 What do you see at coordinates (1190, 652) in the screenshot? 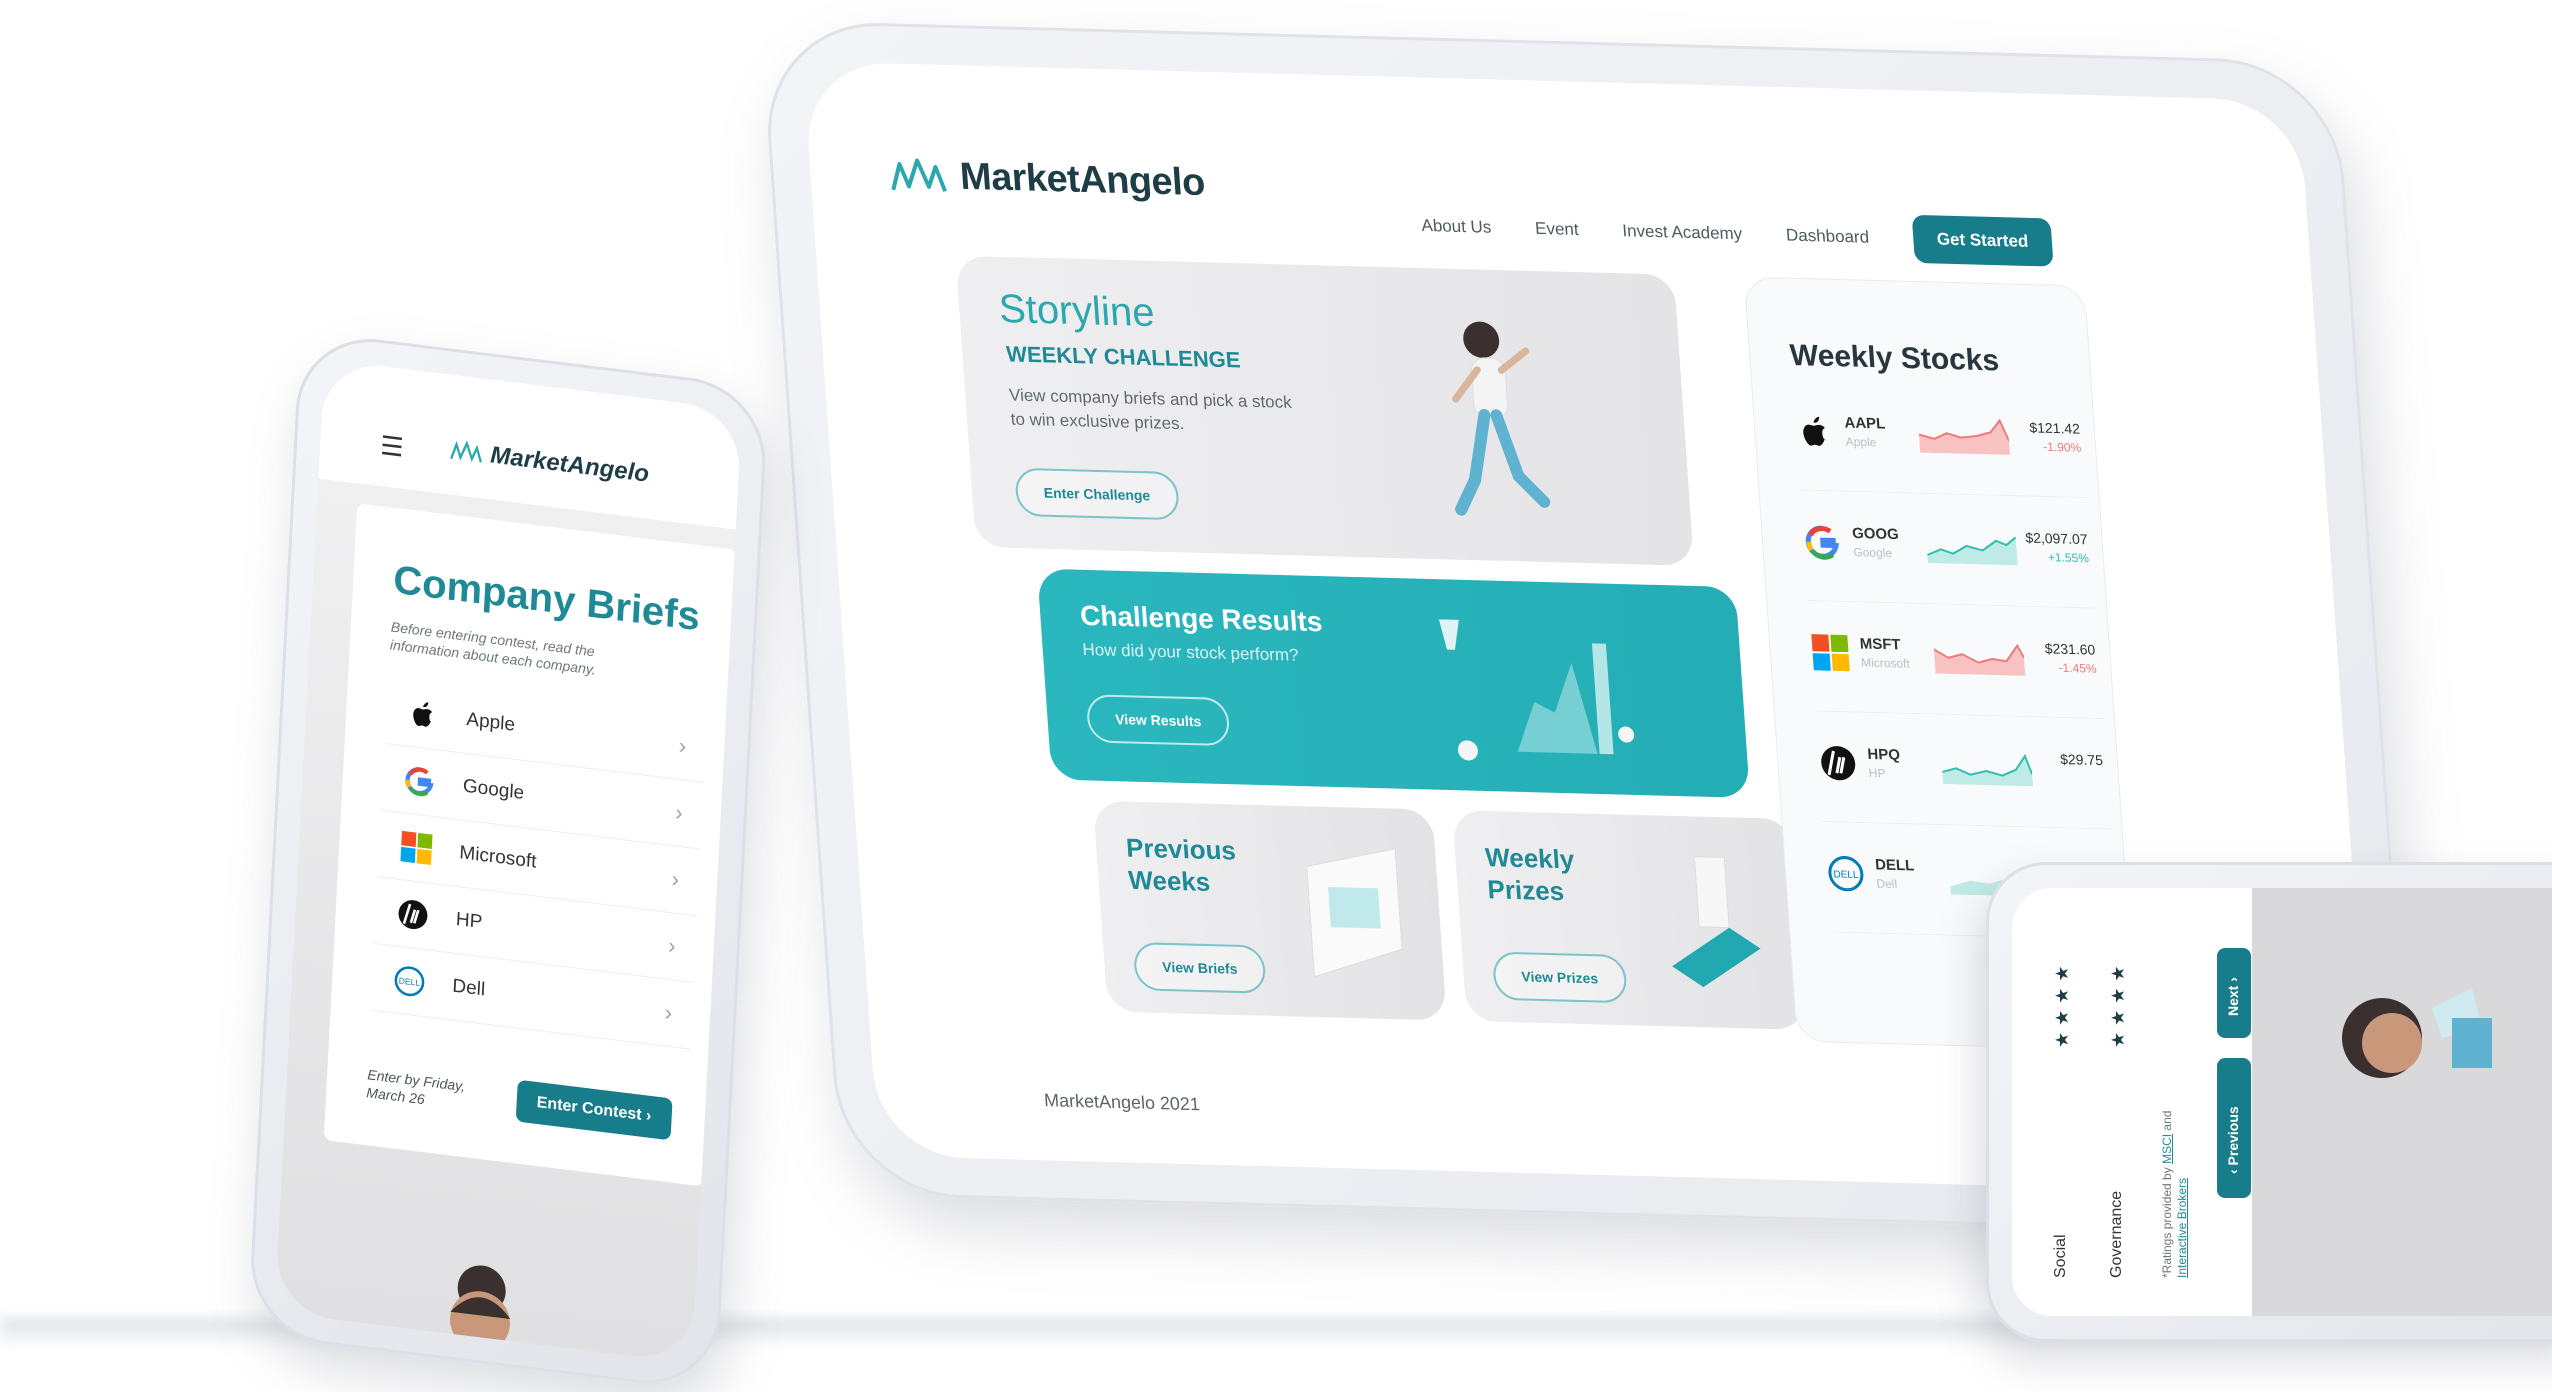
I see `challenge-results-sub: How did your stock perform?` at bounding box center [1190, 652].